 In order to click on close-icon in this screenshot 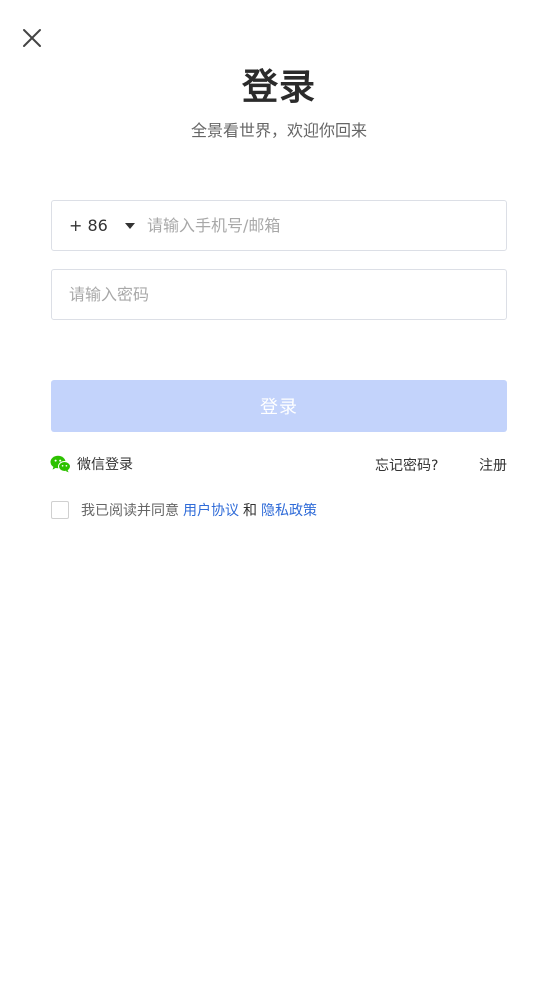, I will do `click(32, 38)`.